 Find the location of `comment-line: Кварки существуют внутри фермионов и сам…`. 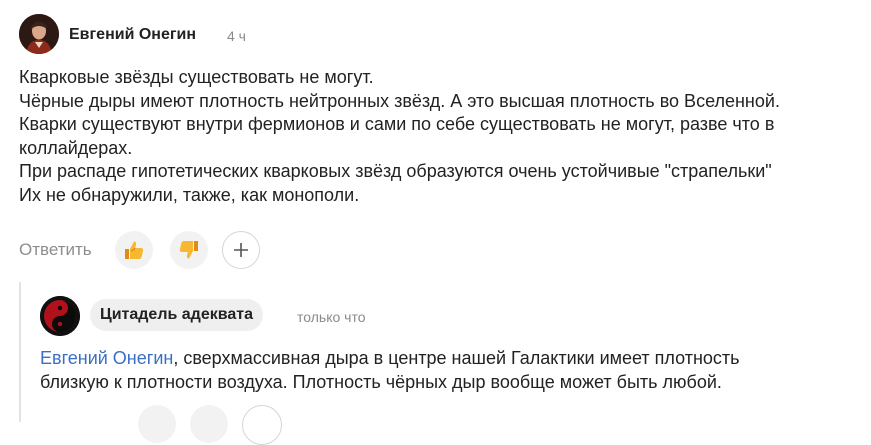

comment-line: Кварки существуют внутри фермионов и сам… is located at coordinates (397, 124).